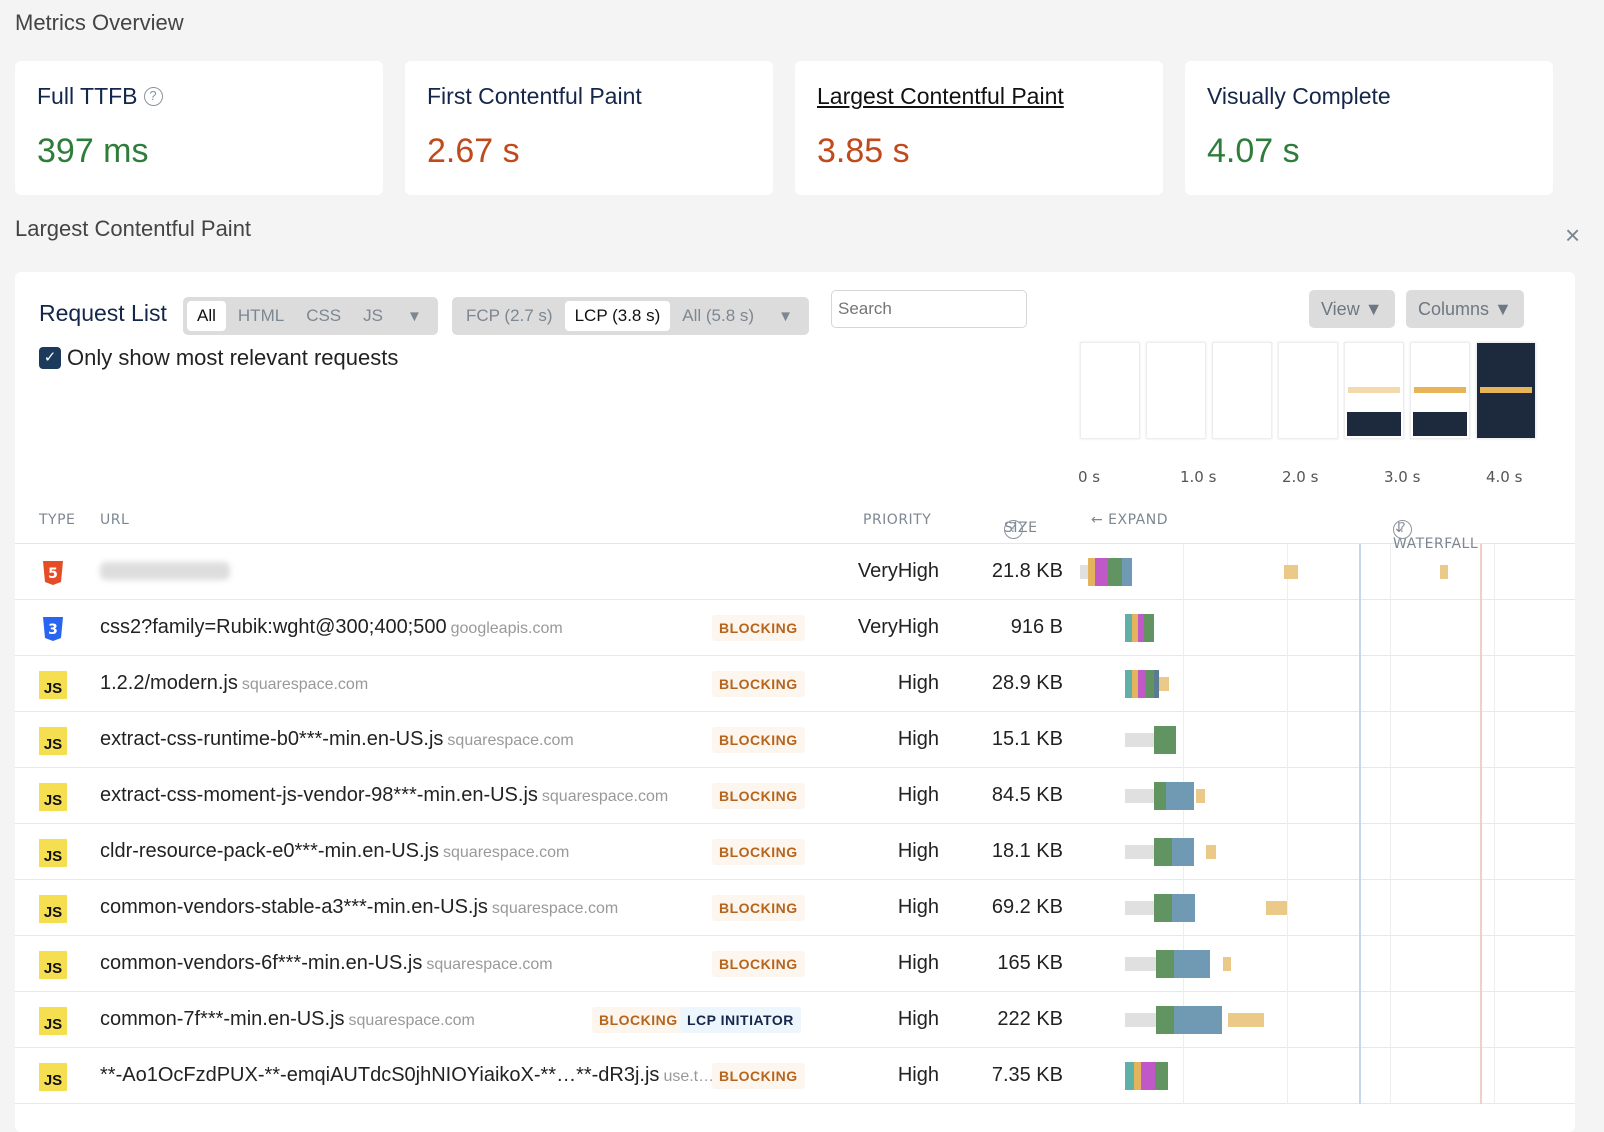  What do you see at coordinates (1352, 309) in the screenshot?
I see `view-button: View ▼` at bounding box center [1352, 309].